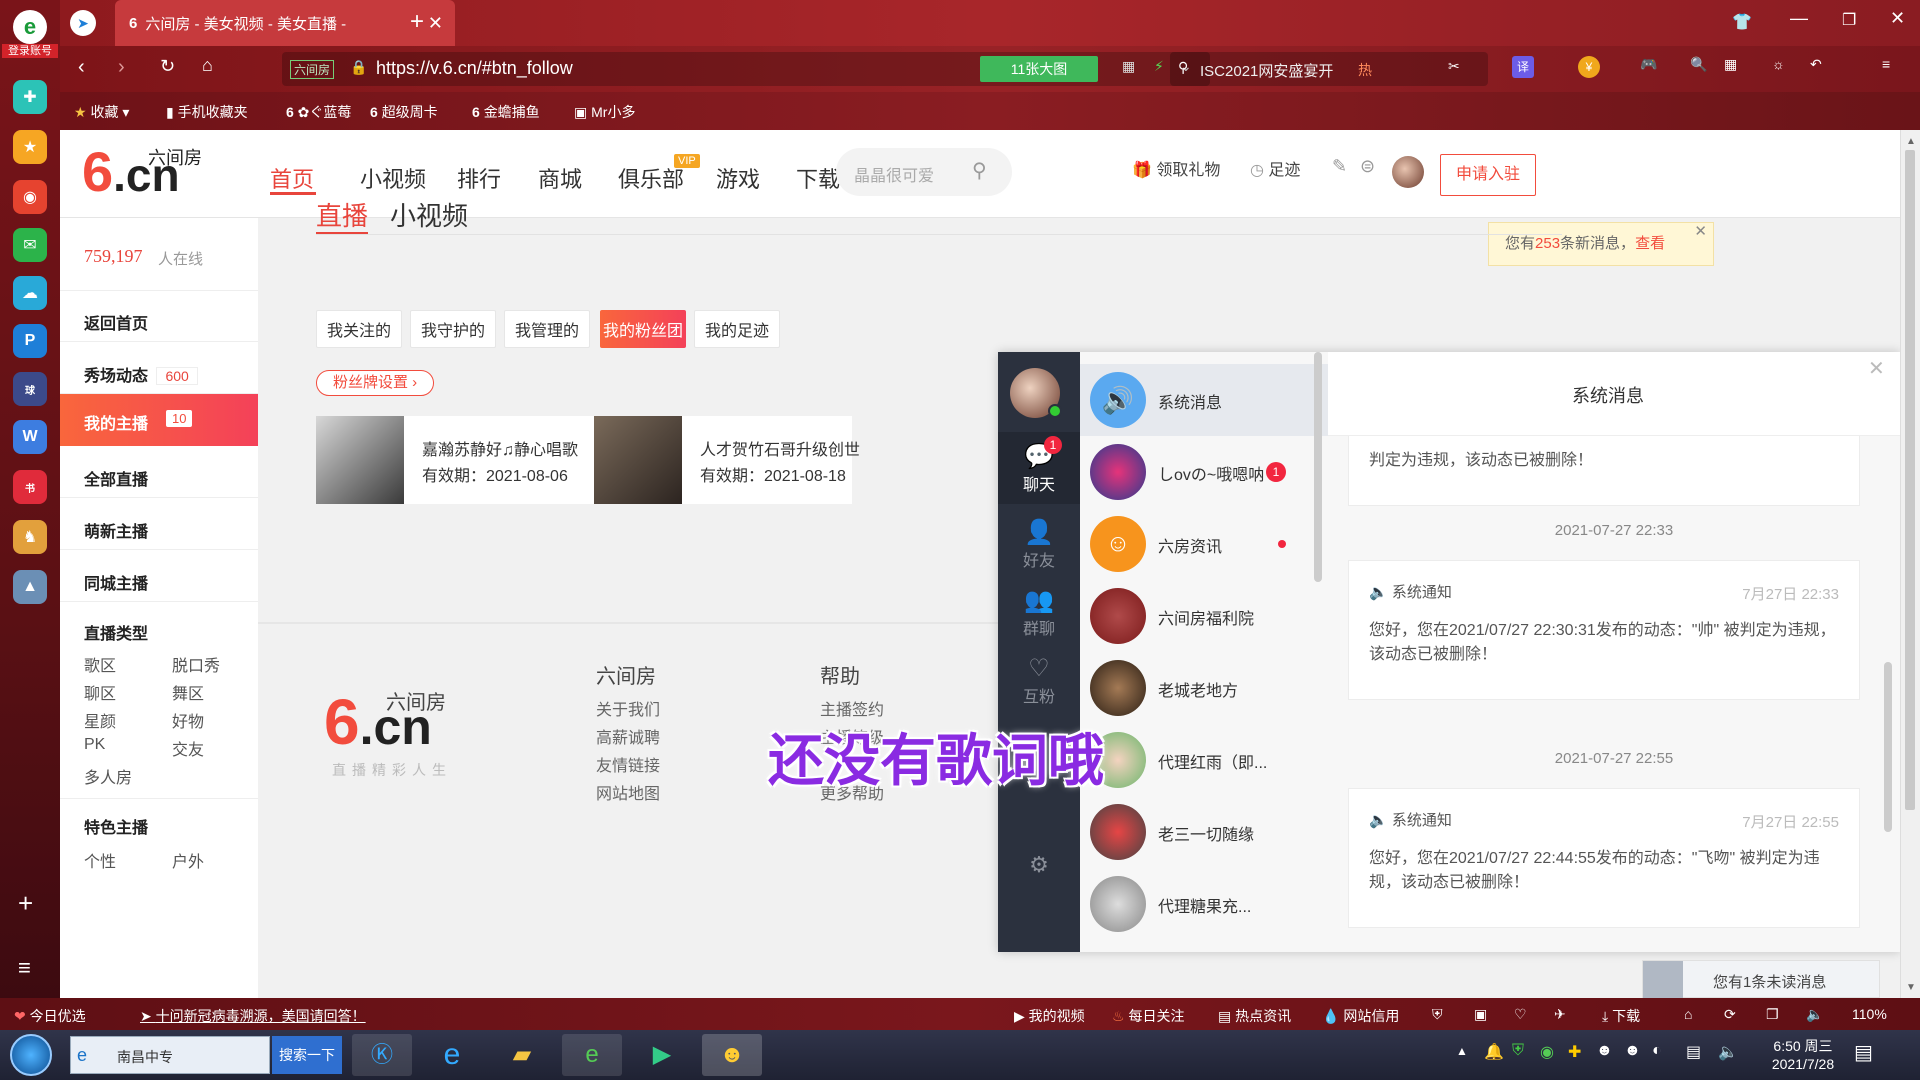 This screenshot has width=1920, height=1080. Describe the element at coordinates (1275, 168) in the screenshot. I see `footprint-link: ◷ 足迹` at that location.